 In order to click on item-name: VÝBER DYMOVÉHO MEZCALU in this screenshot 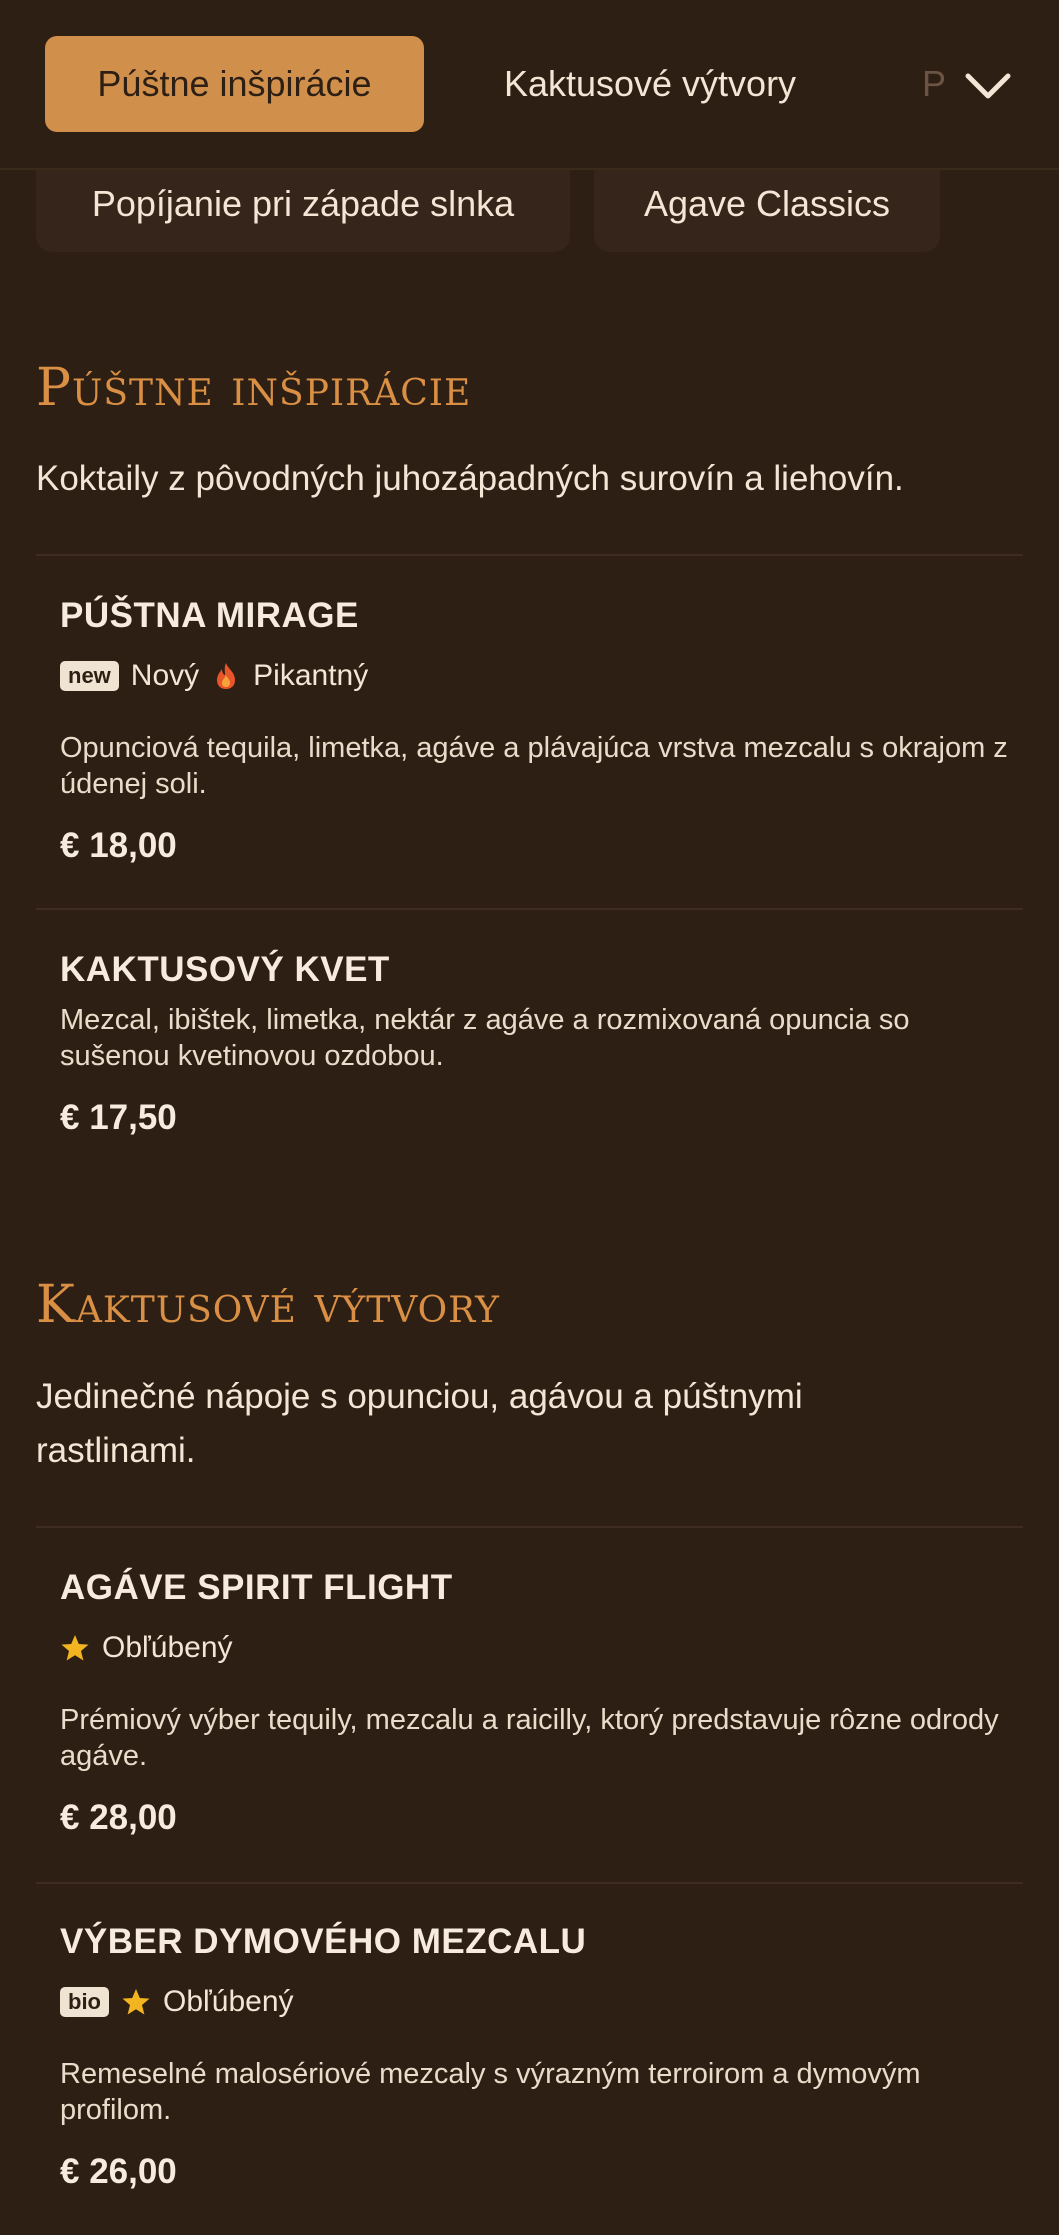, I will do `click(323, 1941)`.